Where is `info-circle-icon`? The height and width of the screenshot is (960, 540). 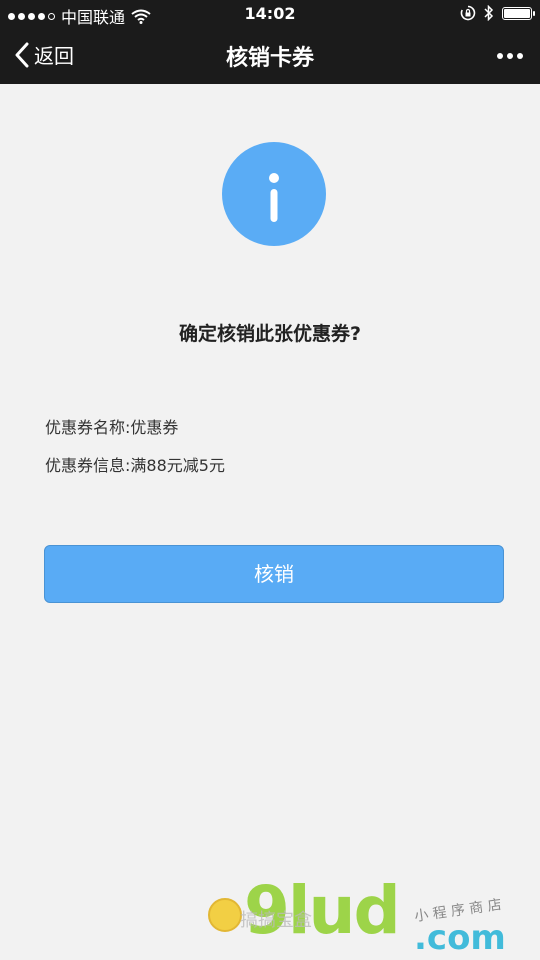 info-circle-icon is located at coordinates (274, 194).